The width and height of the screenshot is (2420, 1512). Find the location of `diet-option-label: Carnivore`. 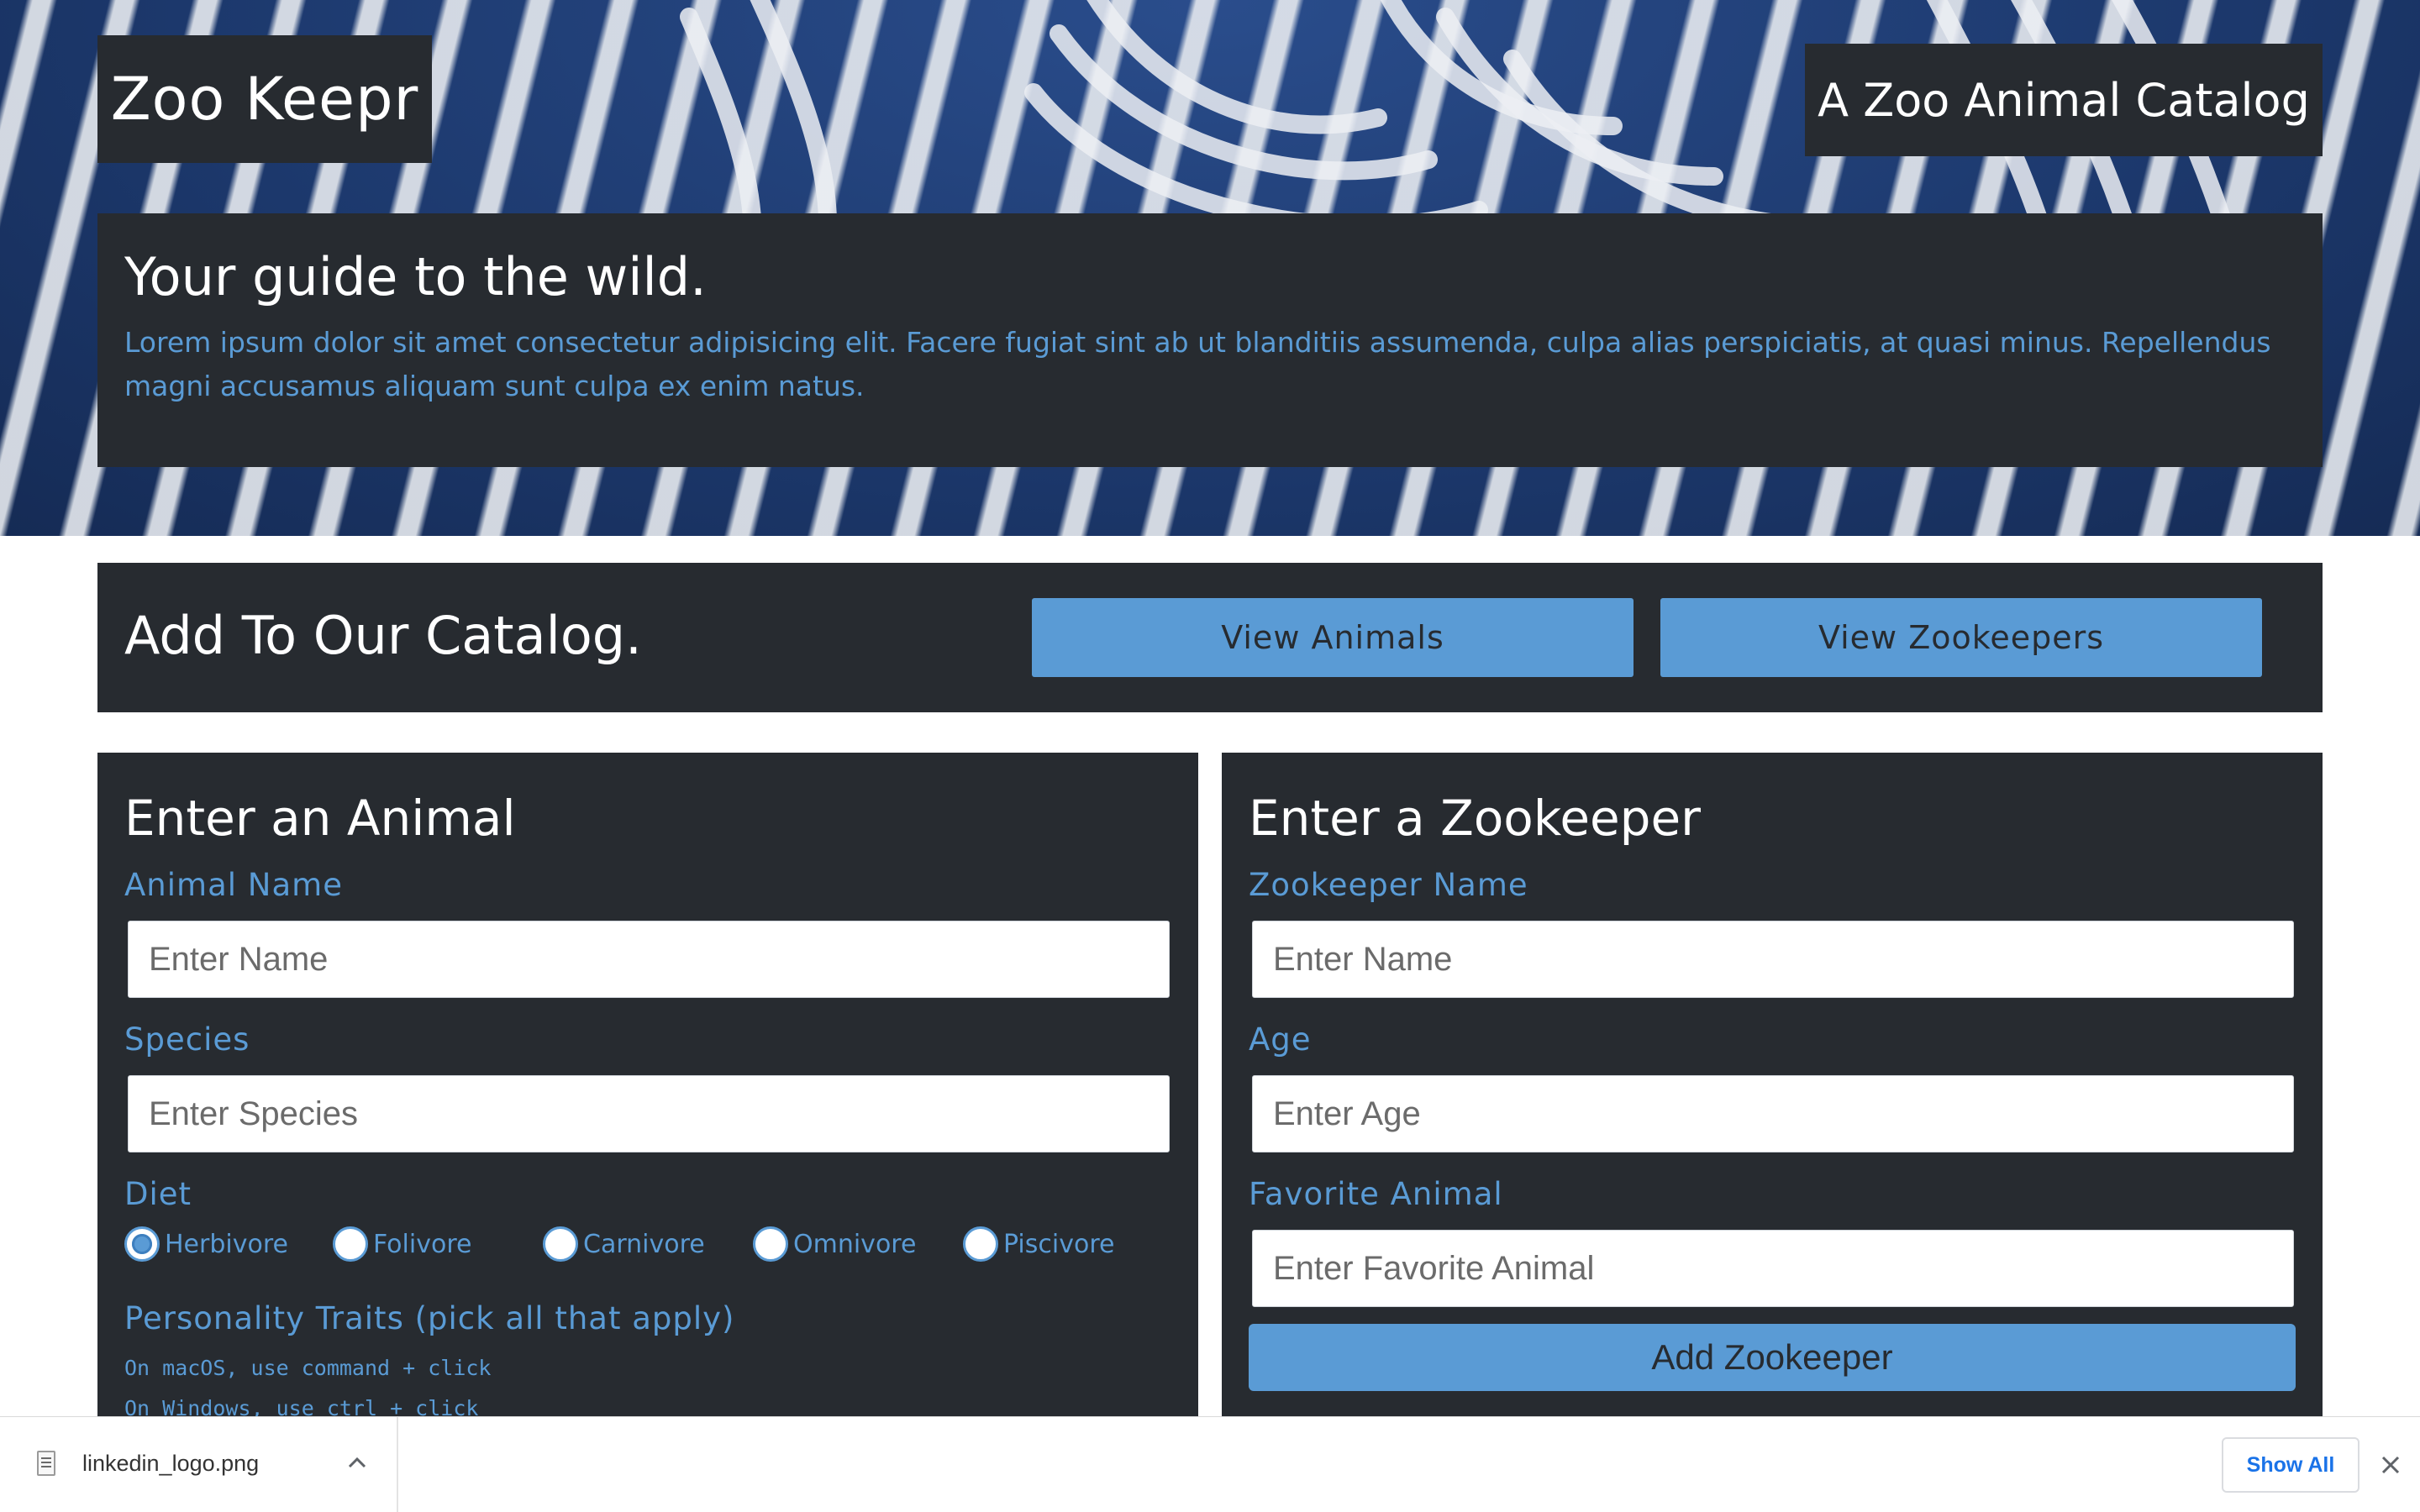

diet-option-label: Carnivore is located at coordinates (644, 1244).